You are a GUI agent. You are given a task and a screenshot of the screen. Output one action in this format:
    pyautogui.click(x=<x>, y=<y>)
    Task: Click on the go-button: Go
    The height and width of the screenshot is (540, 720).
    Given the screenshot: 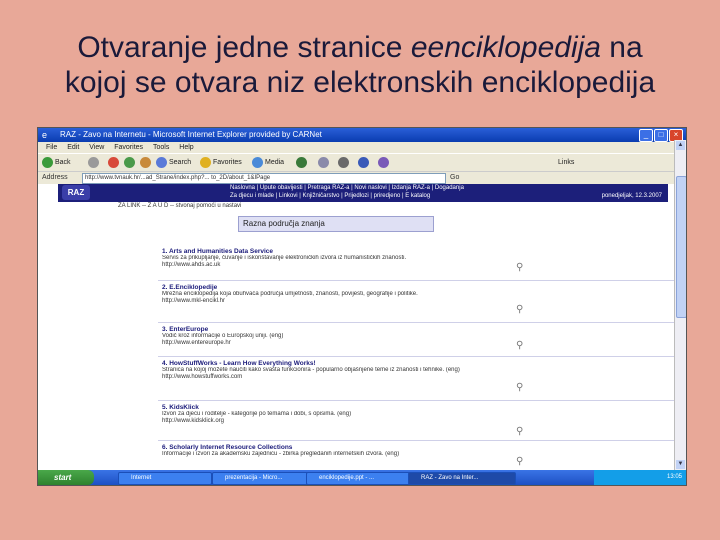 What is the action you would take?
    pyautogui.click(x=454, y=178)
    